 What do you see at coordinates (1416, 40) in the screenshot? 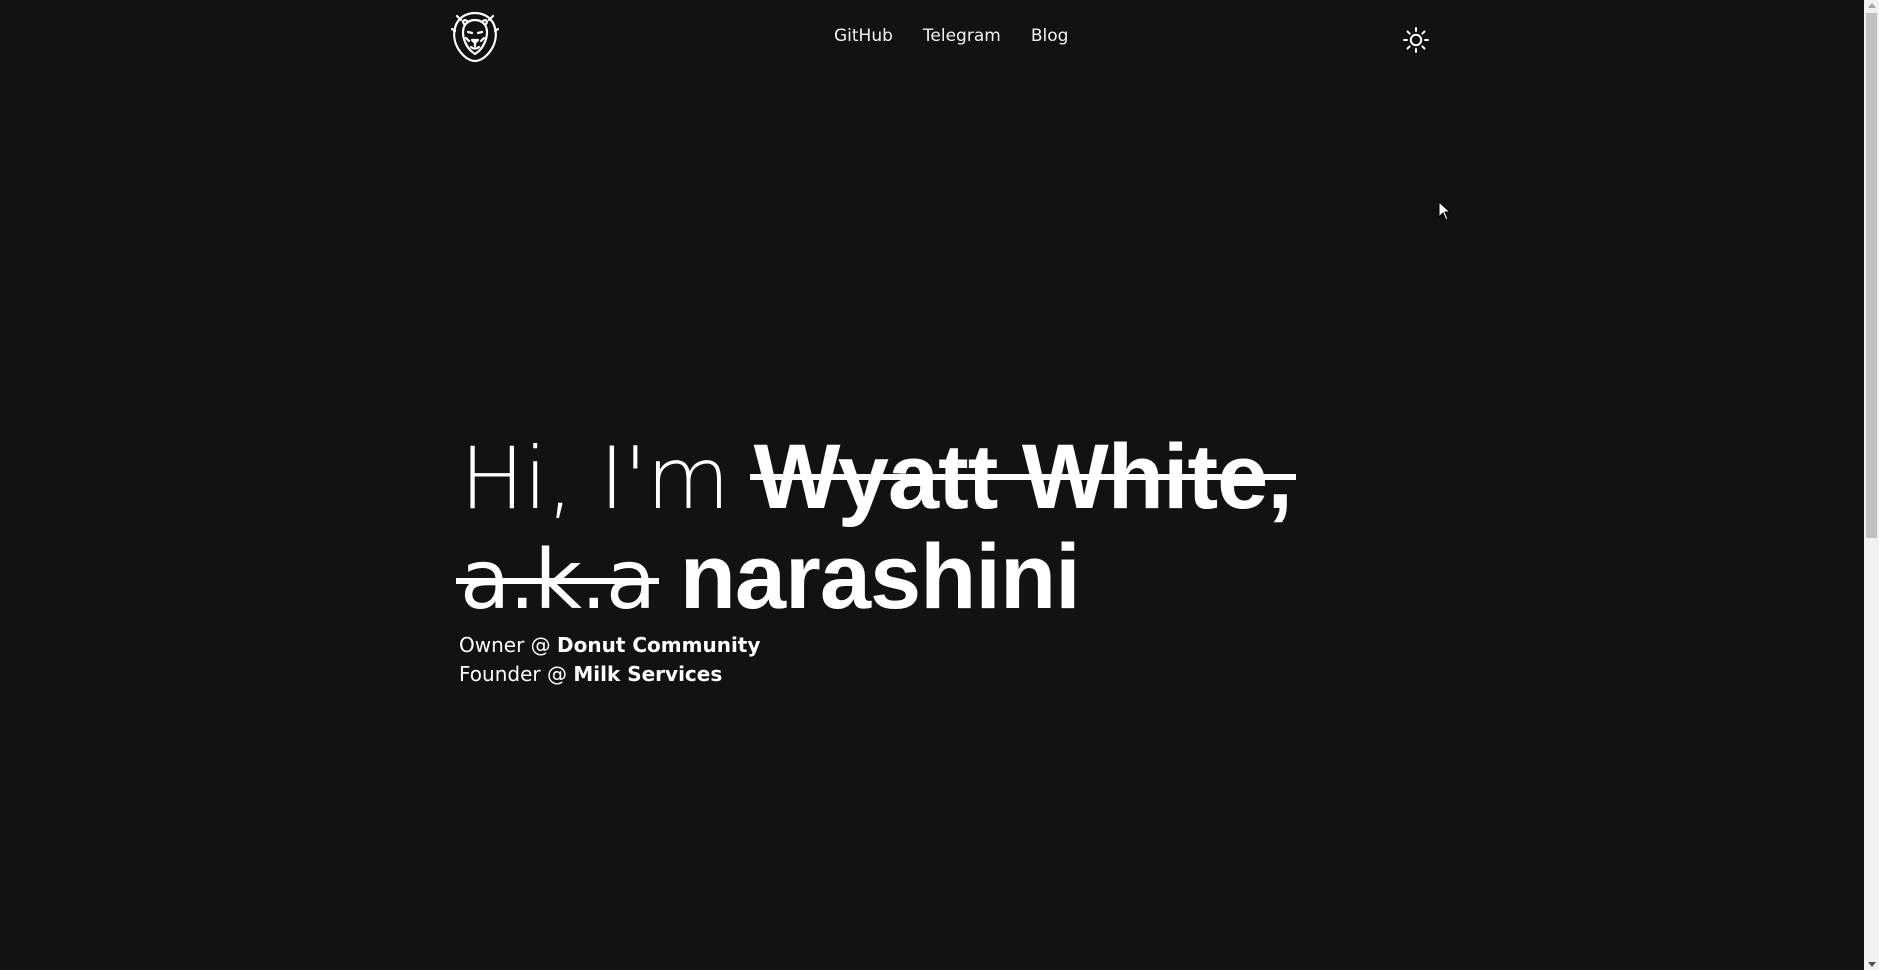
I see `sun-icon` at bounding box center [1416, 40].